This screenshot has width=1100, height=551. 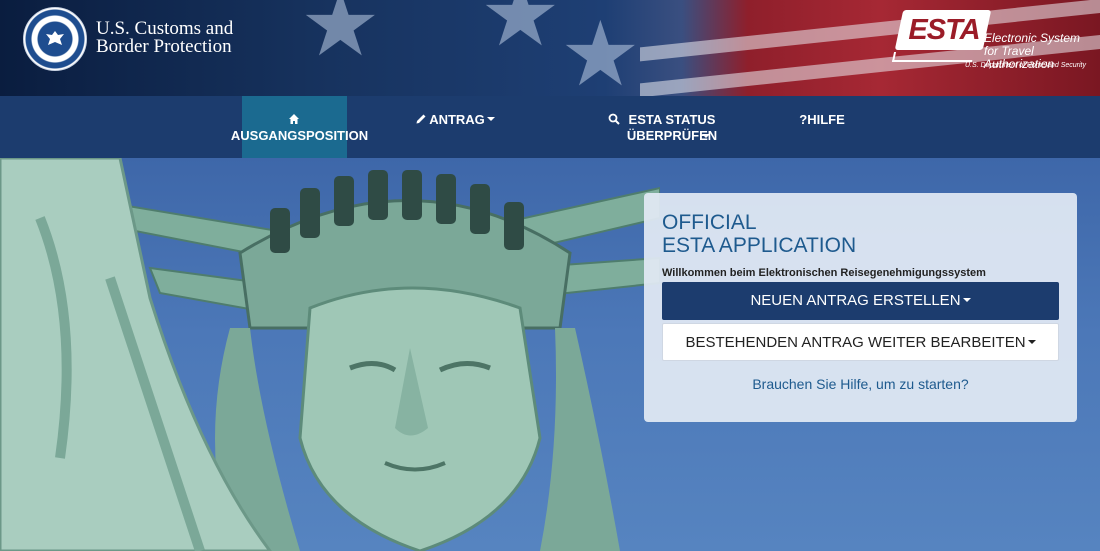 I want to click on nav-item-label: ANTRAG, so click(x=457, y=119).